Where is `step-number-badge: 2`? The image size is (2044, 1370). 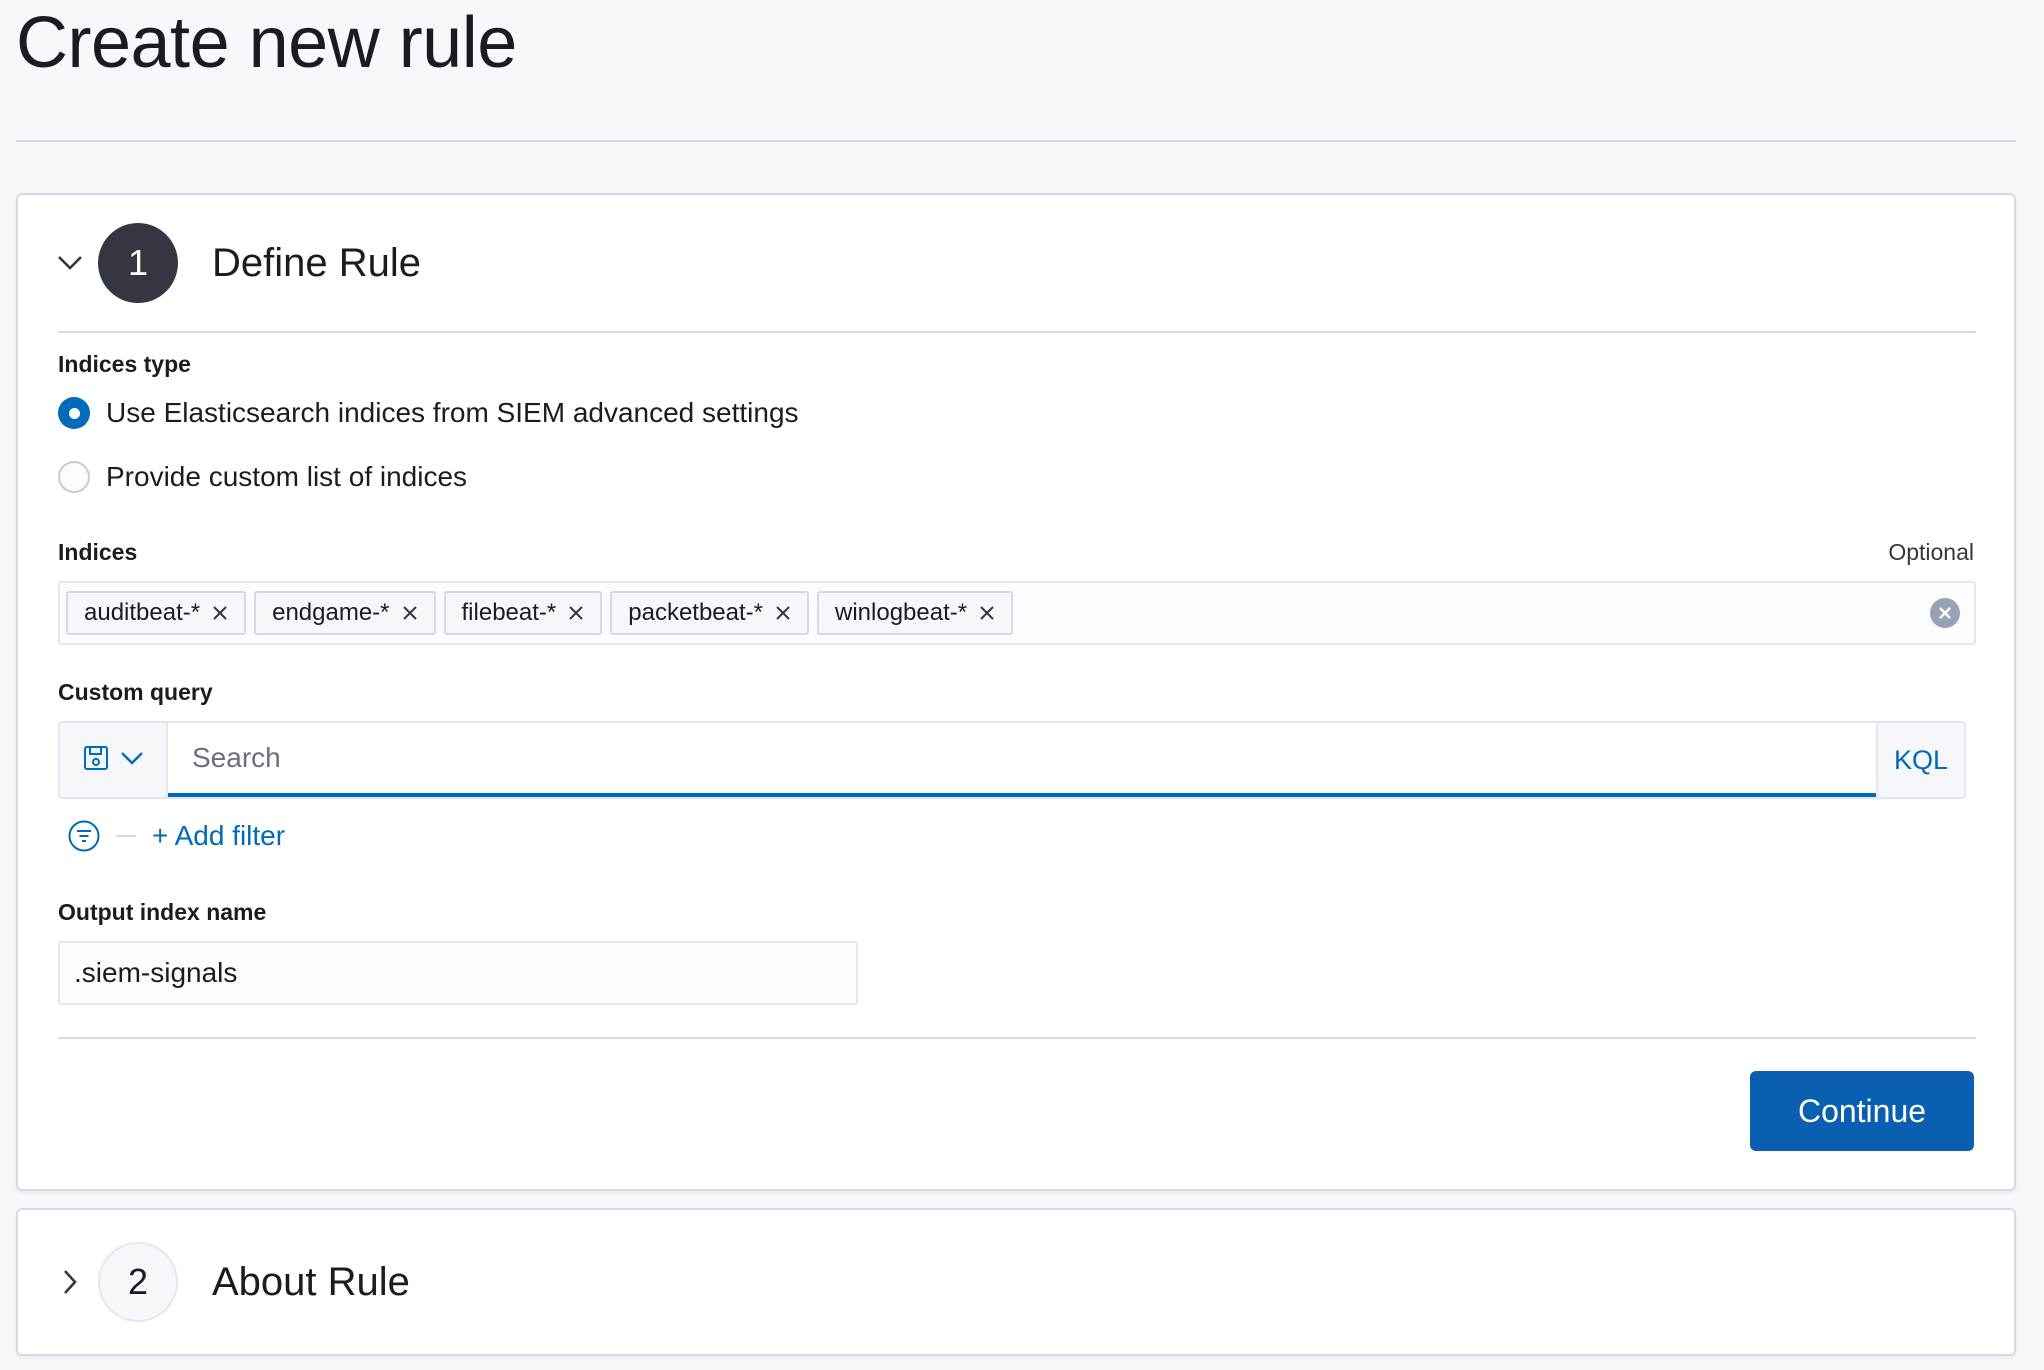
step-number-badge: 2 is located at coordinates (138, 1282).